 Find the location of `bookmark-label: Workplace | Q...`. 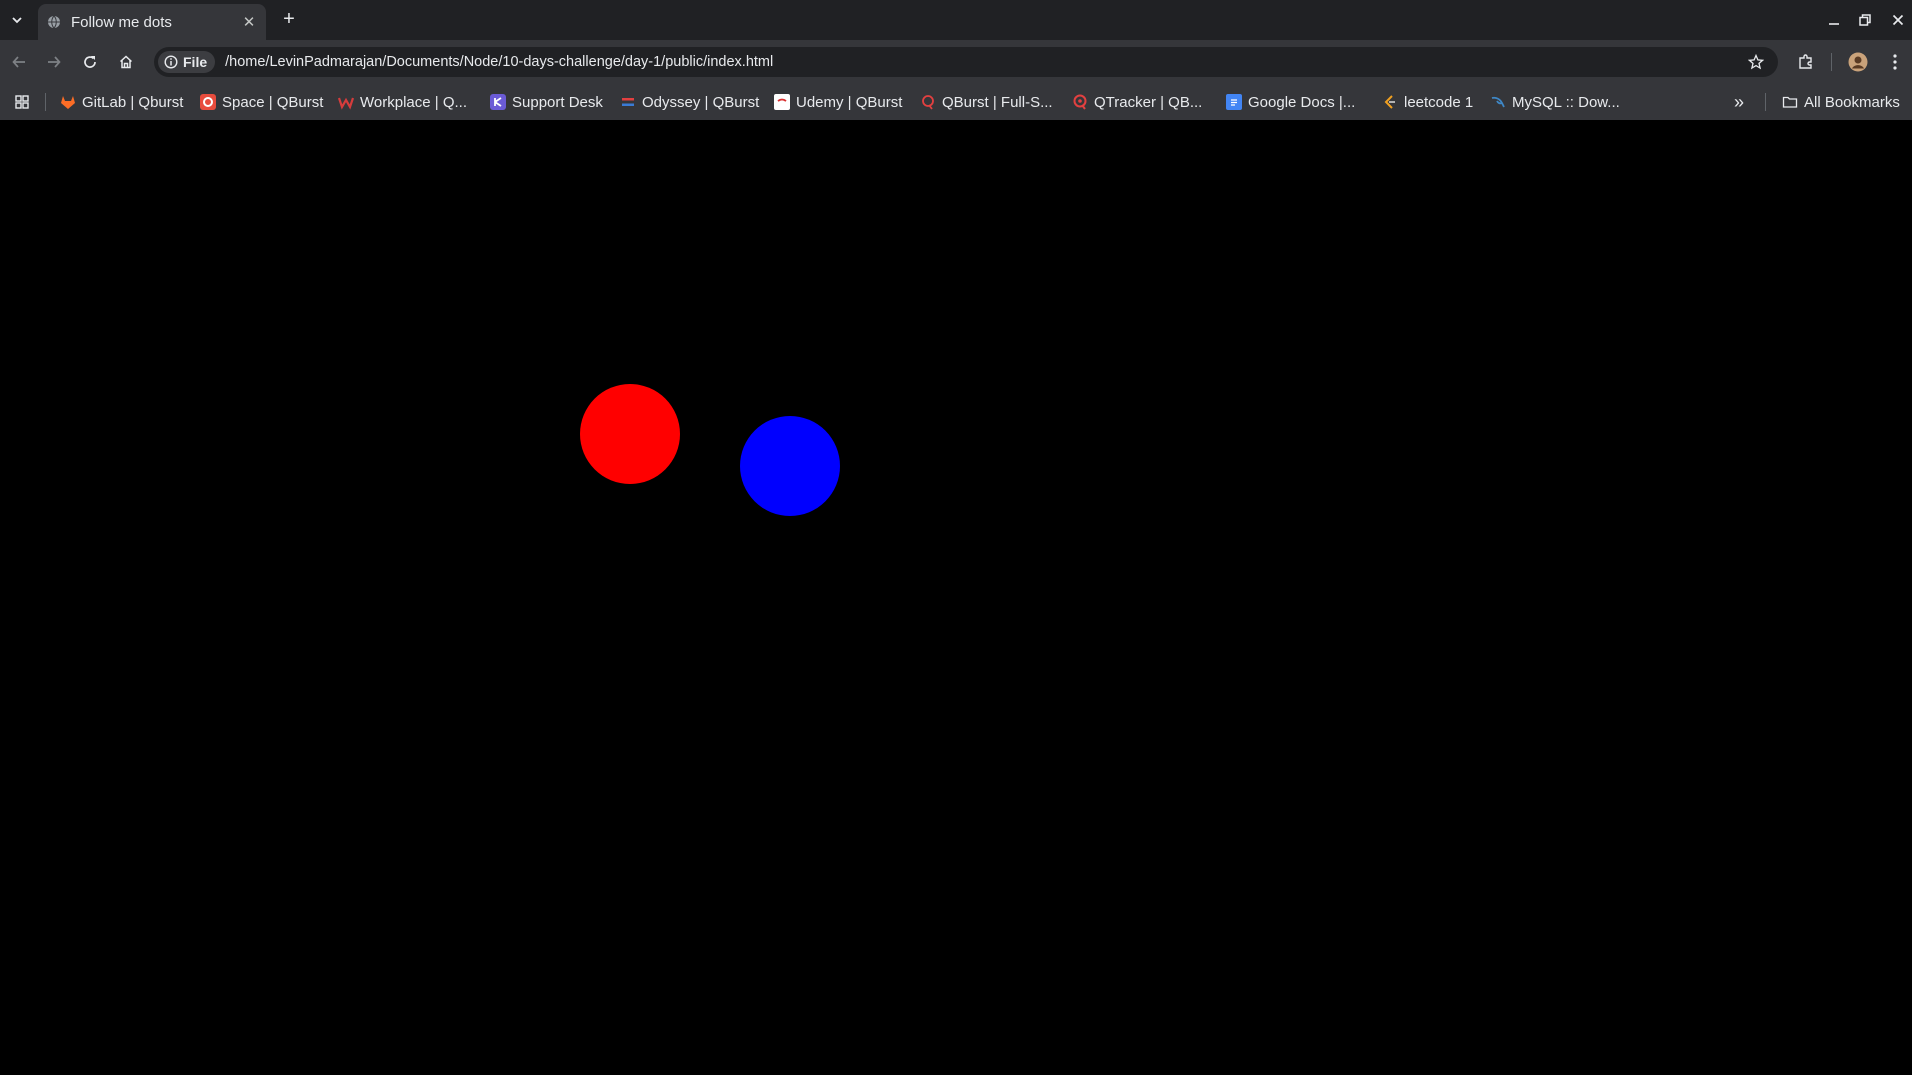

bookmark-label: Workplace | Q... is located at coordinates (413, 102).